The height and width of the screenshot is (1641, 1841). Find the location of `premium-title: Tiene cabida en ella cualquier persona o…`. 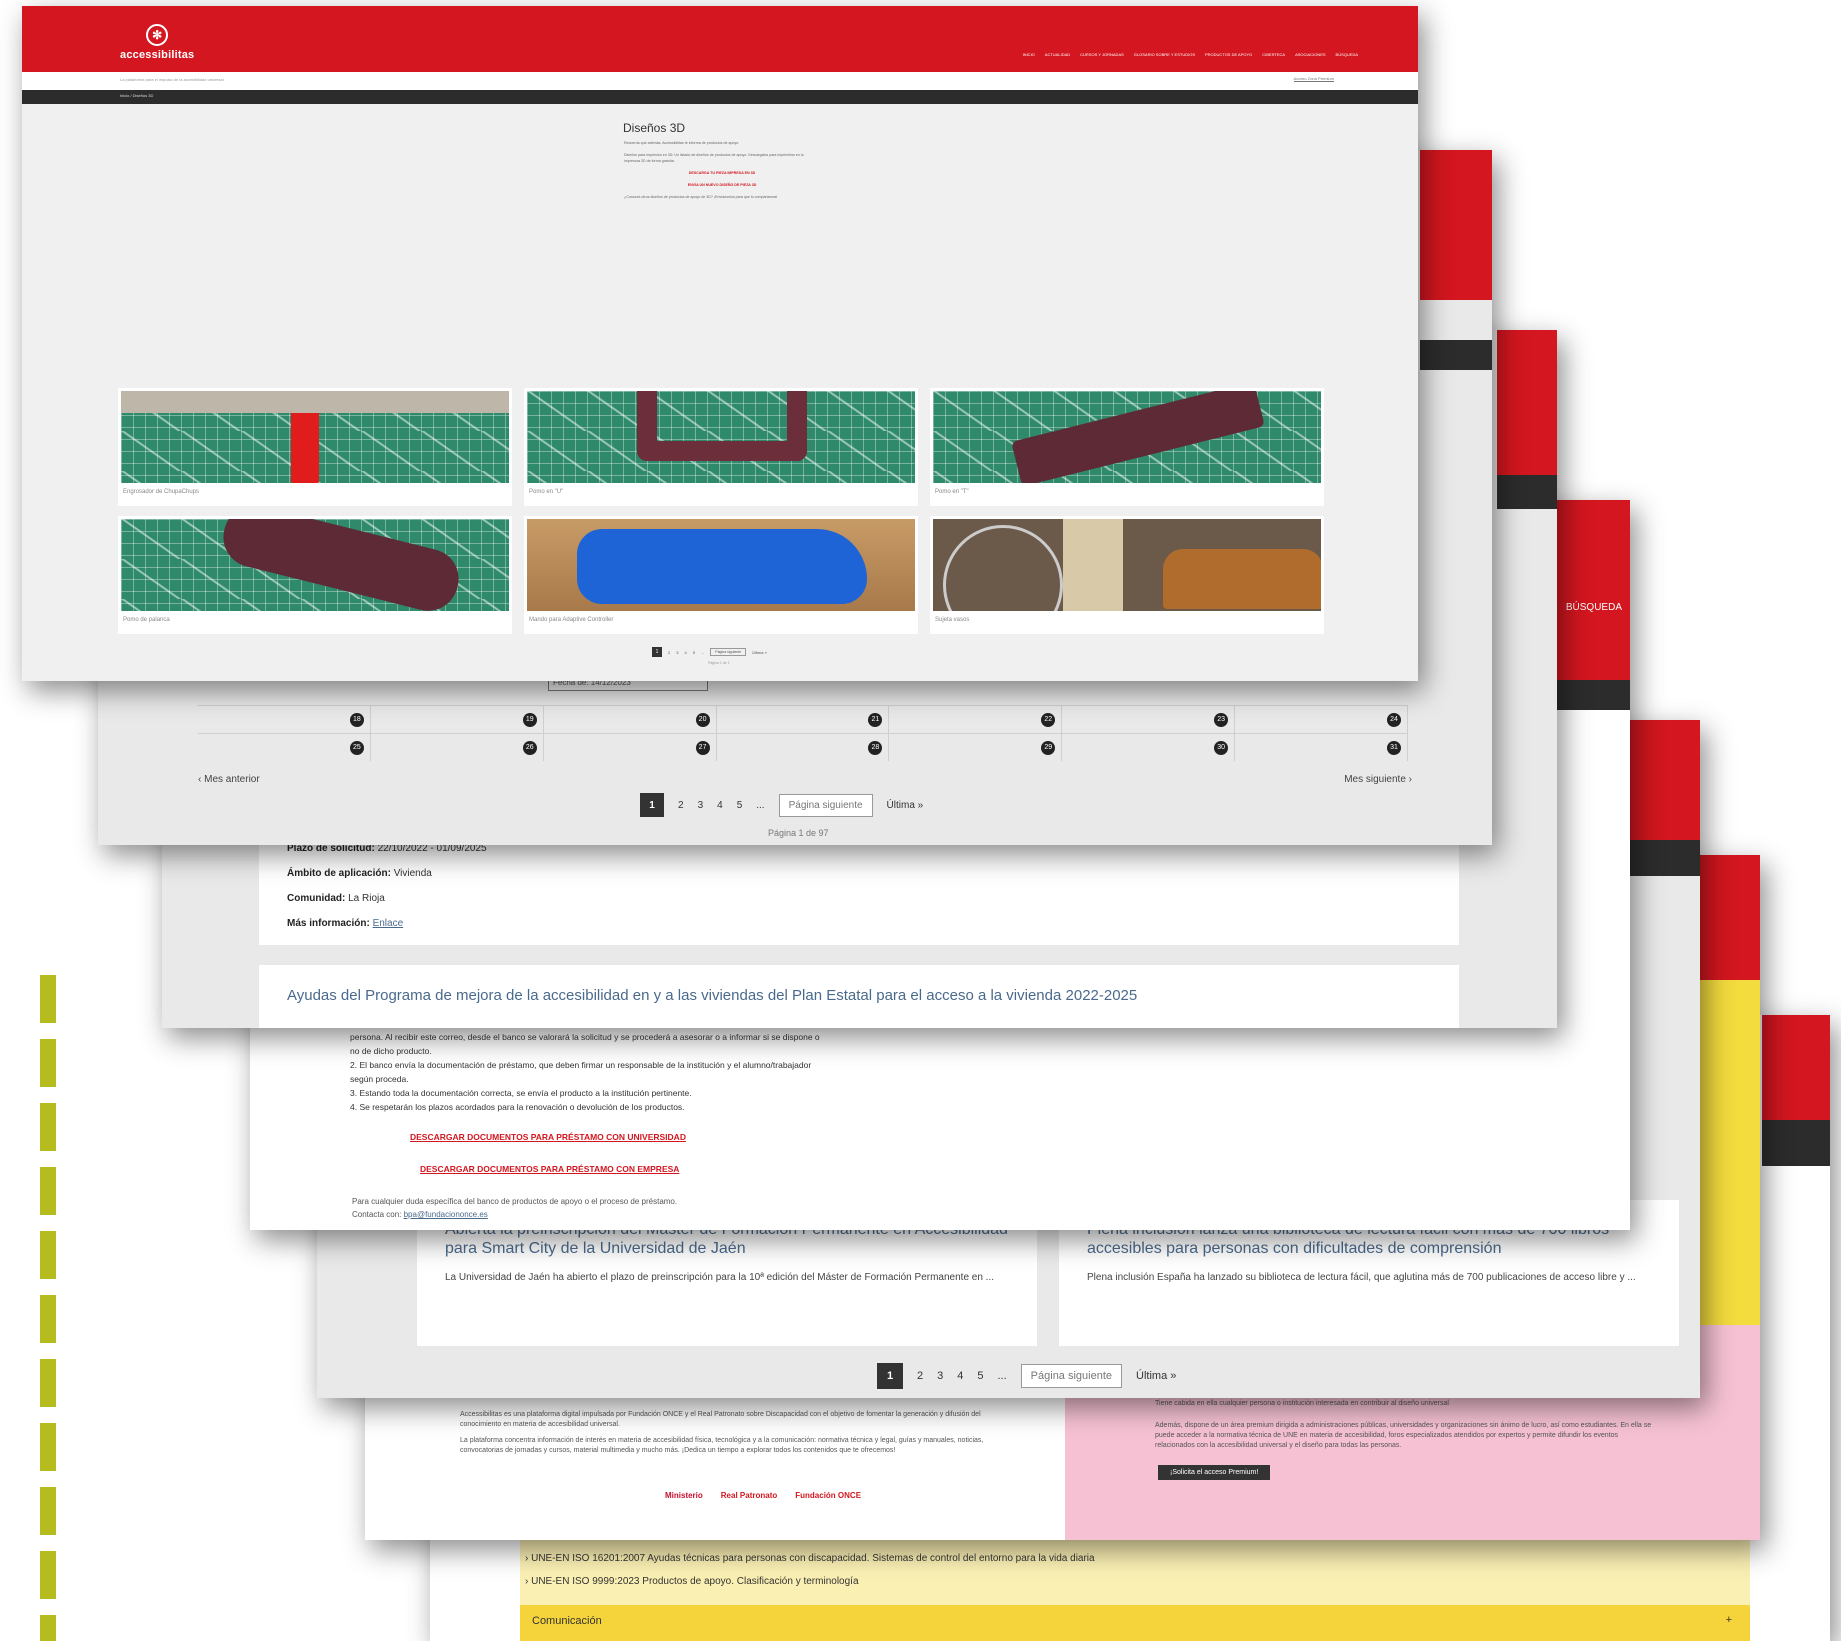

premium-title: Tiene cabida en ella cualquier persona o… is located at coordinates (1302, 1403).